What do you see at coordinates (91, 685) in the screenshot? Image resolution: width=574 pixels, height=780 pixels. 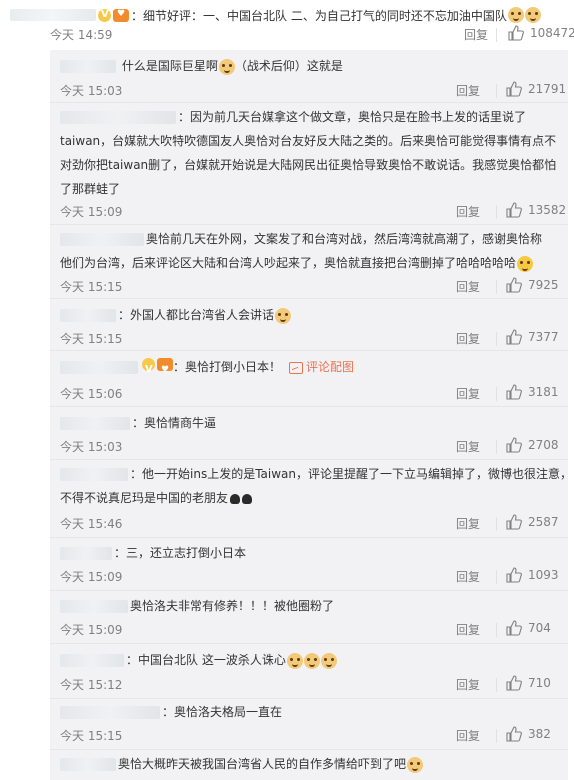 I see `reply-time: 今天 15:12` at bounding box center [91, 685].